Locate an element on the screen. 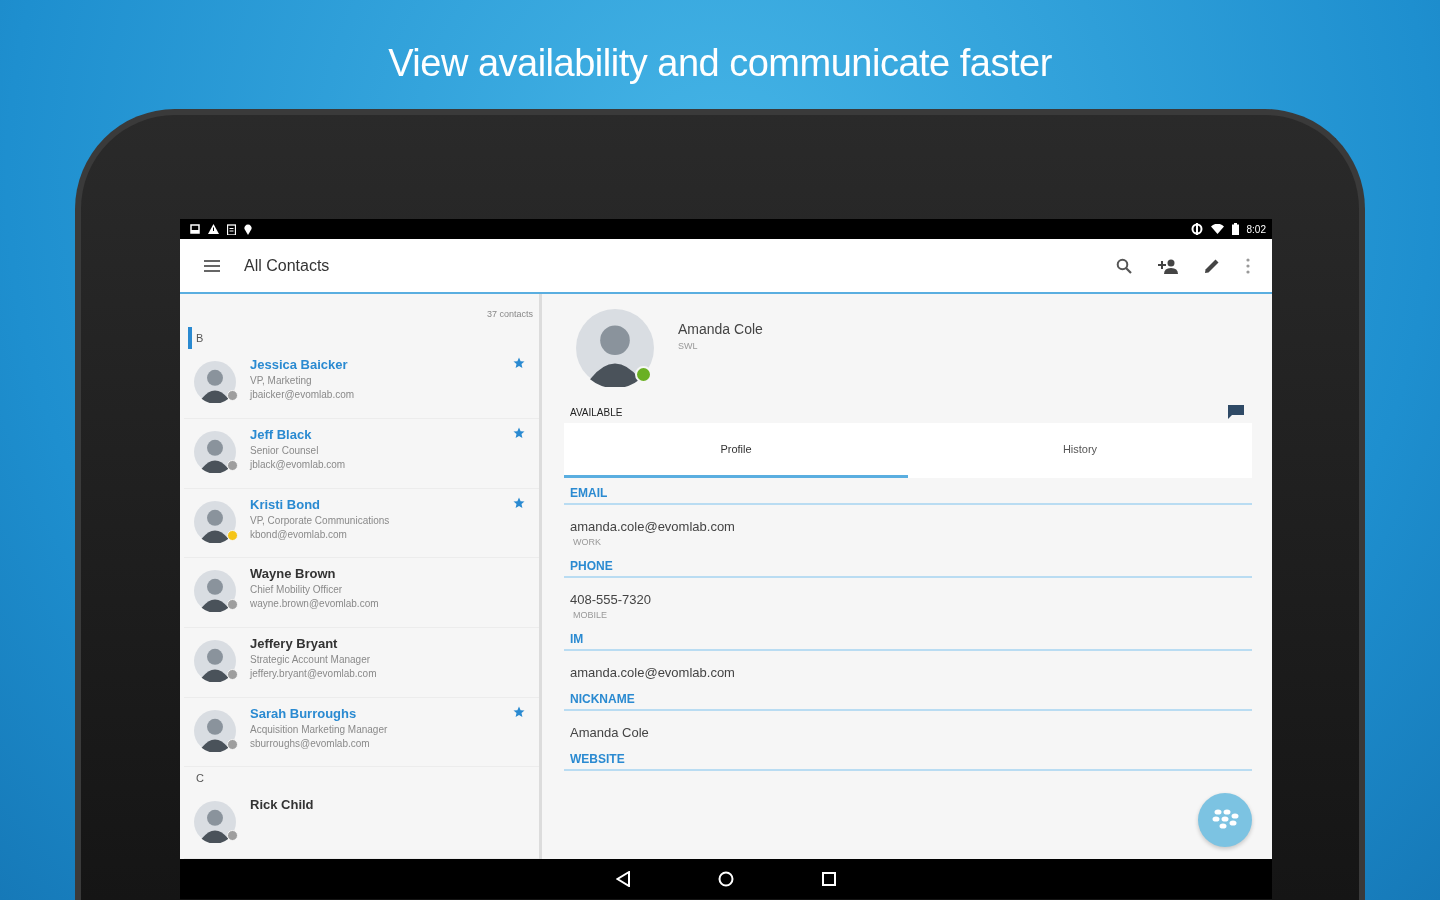 This screenshot has width=1440, height=900. screenshot-icon is located at coordinates (195, 229).